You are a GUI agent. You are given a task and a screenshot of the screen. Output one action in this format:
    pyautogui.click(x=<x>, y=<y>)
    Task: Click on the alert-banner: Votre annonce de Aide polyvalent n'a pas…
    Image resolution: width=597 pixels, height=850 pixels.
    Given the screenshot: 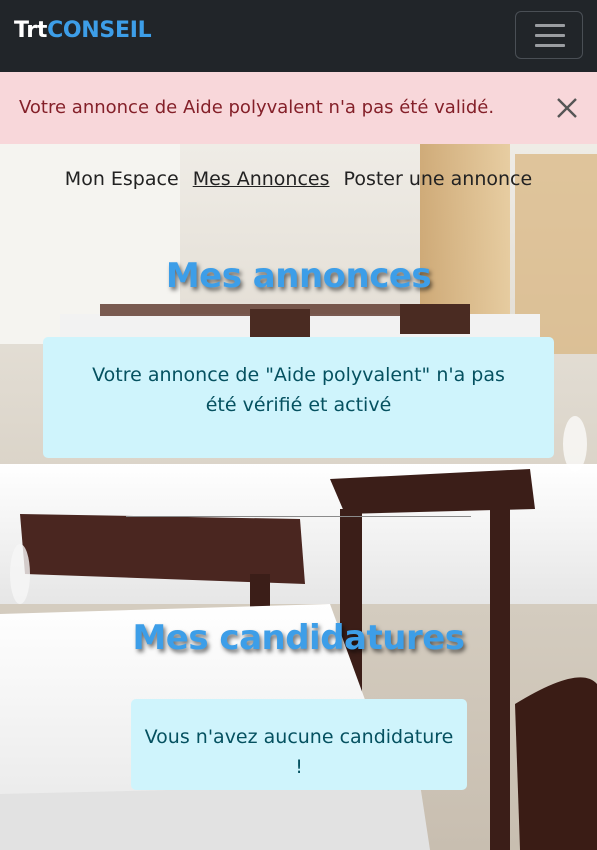 What is the action you would take?
    pyautogui.click(x=298, y=108)
    